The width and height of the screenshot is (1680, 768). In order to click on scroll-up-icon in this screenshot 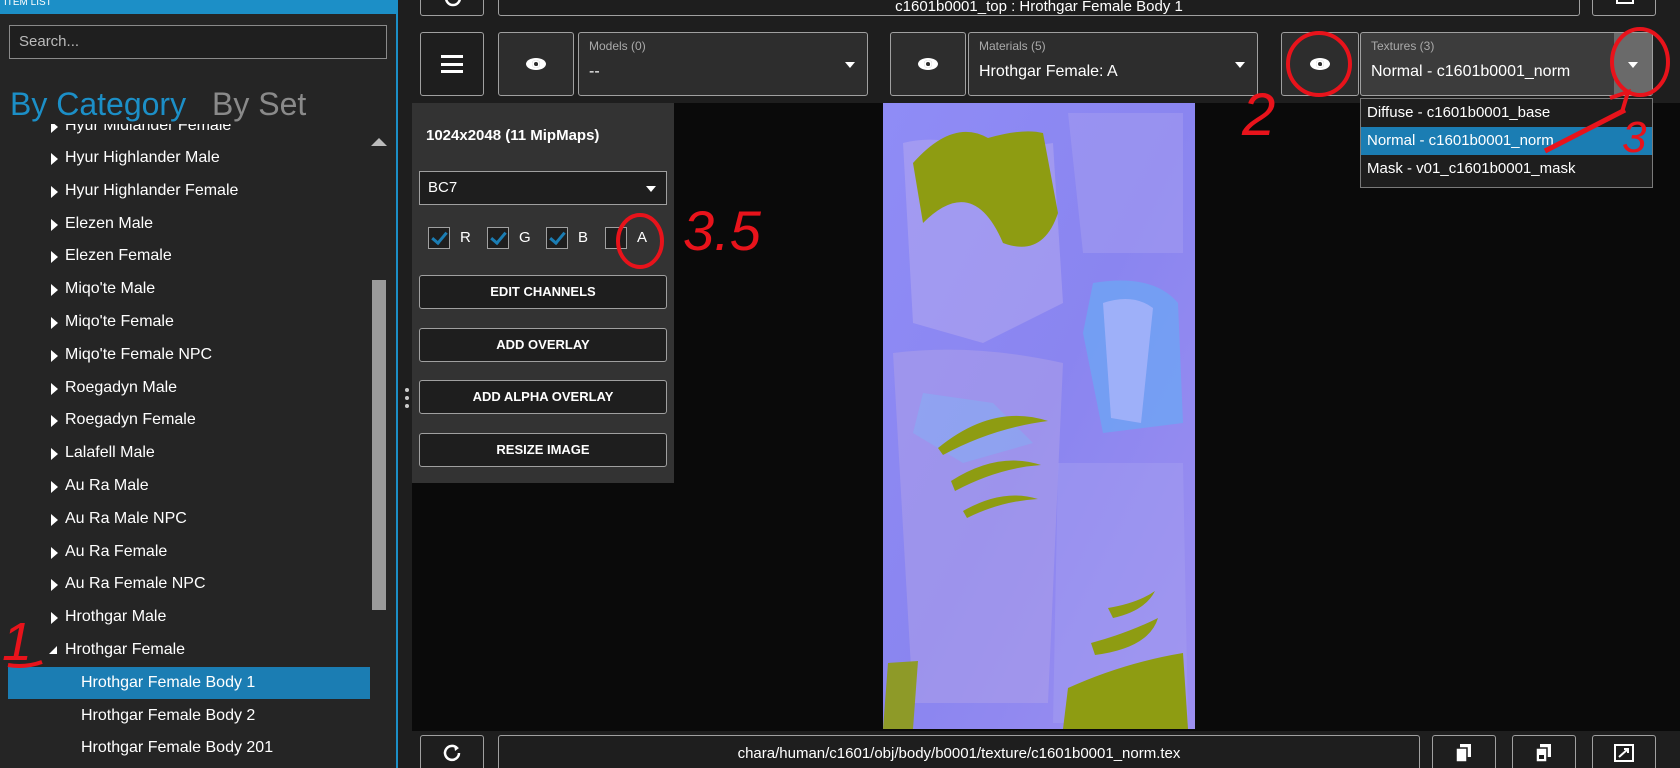, I will do `click(379, 142)`.